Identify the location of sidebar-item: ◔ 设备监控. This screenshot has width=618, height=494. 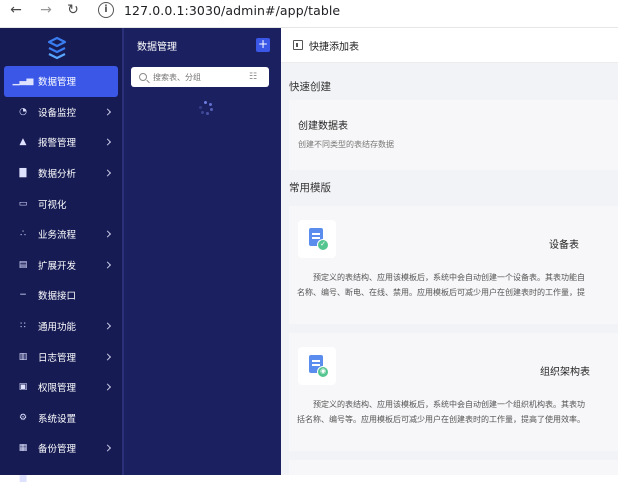
(61, 112).